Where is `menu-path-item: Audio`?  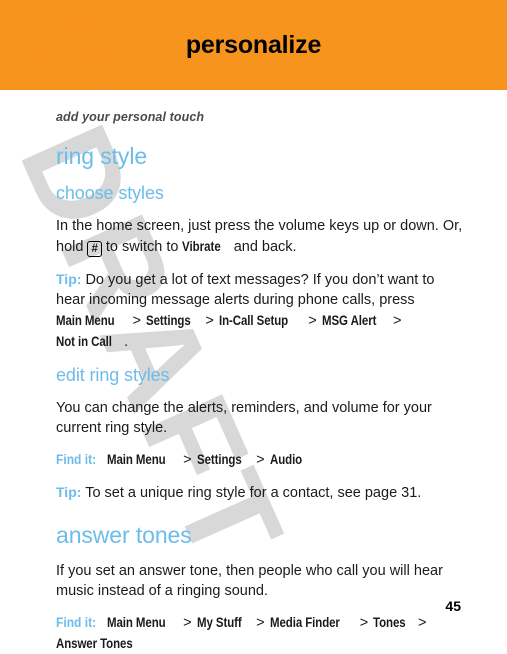 menu-path-item: Audio is located at coordinates (285, 459).